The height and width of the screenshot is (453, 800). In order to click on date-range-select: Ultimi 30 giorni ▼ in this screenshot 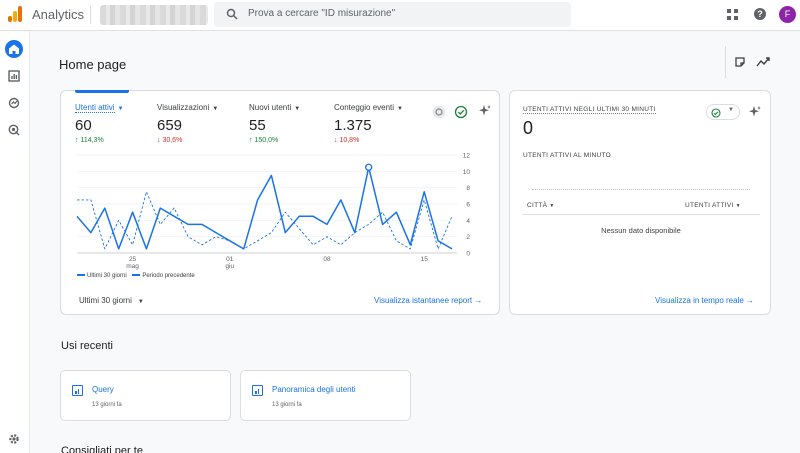, I will do `click(111, 300)`.